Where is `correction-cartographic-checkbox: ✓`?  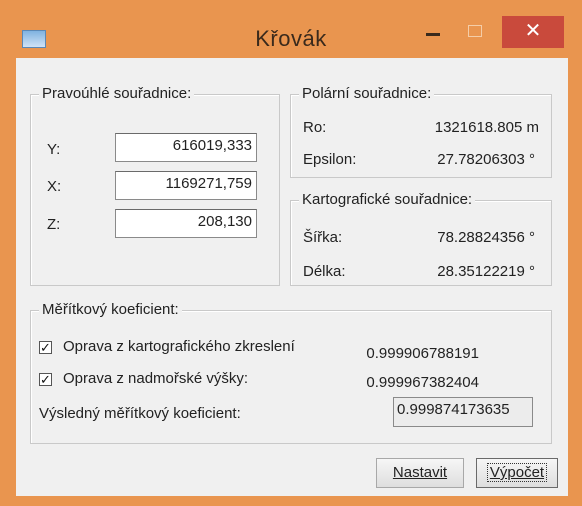 correction-cartographic-checkbox: ✓ is located at coordinates (45, 347).